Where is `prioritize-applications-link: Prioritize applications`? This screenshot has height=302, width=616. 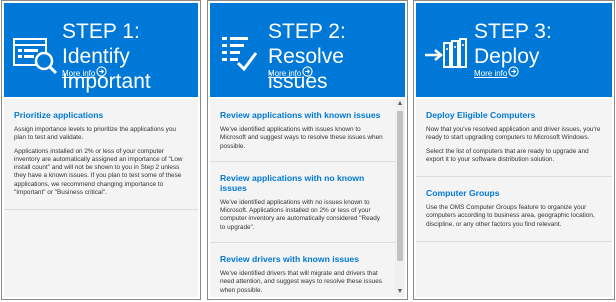 prioritize-applications-link: Prioritize applications is located at coordinates (101, 109).